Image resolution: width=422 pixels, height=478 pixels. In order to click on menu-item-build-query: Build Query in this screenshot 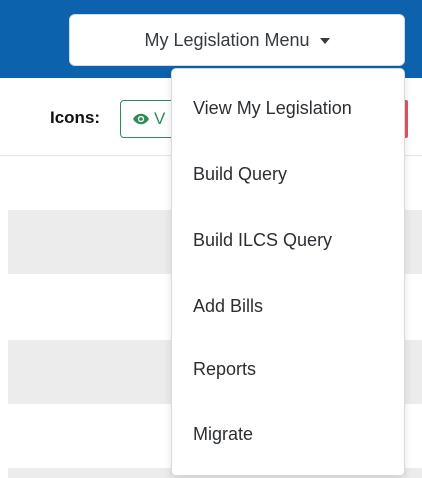, I will do `click(240, 174)`.